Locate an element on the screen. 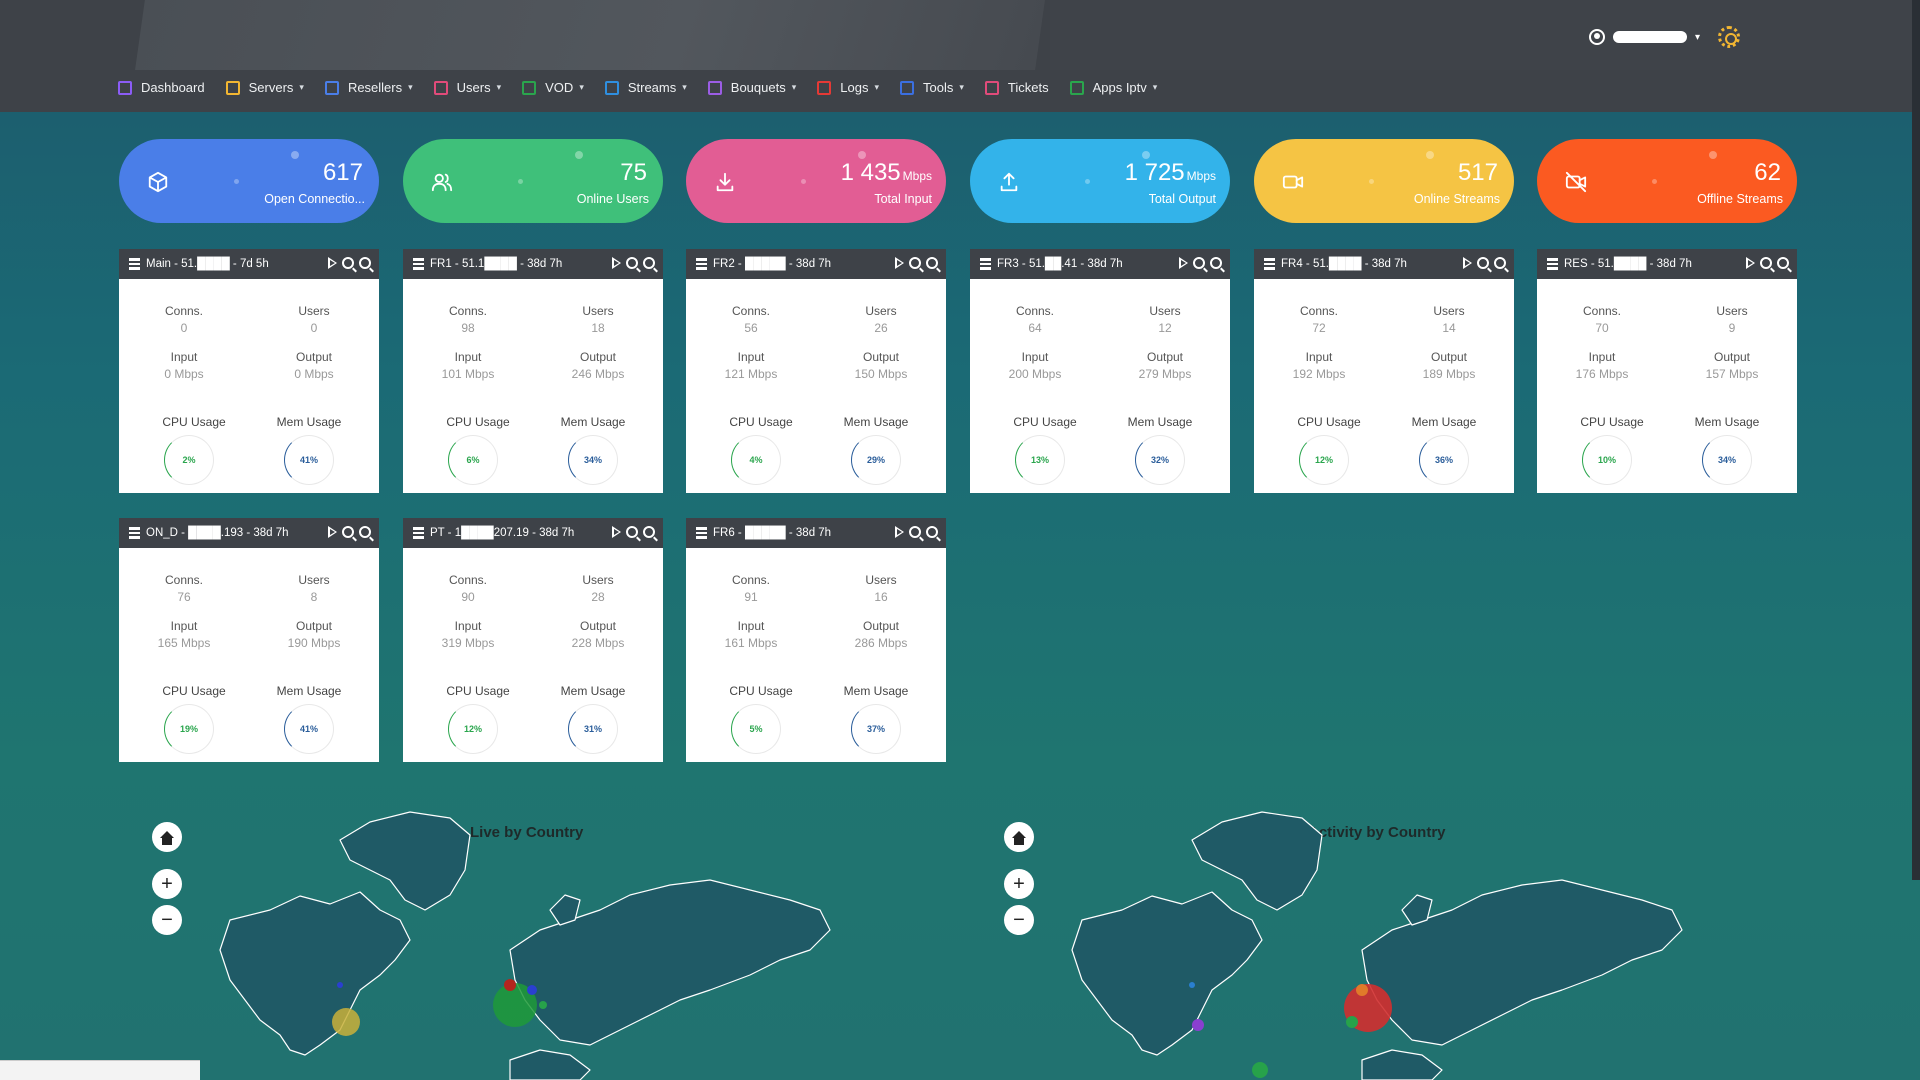 This screenshot has width=1920, height=1080. metric-input: Input 176 Mbps is located at coordinates (1602, 365).